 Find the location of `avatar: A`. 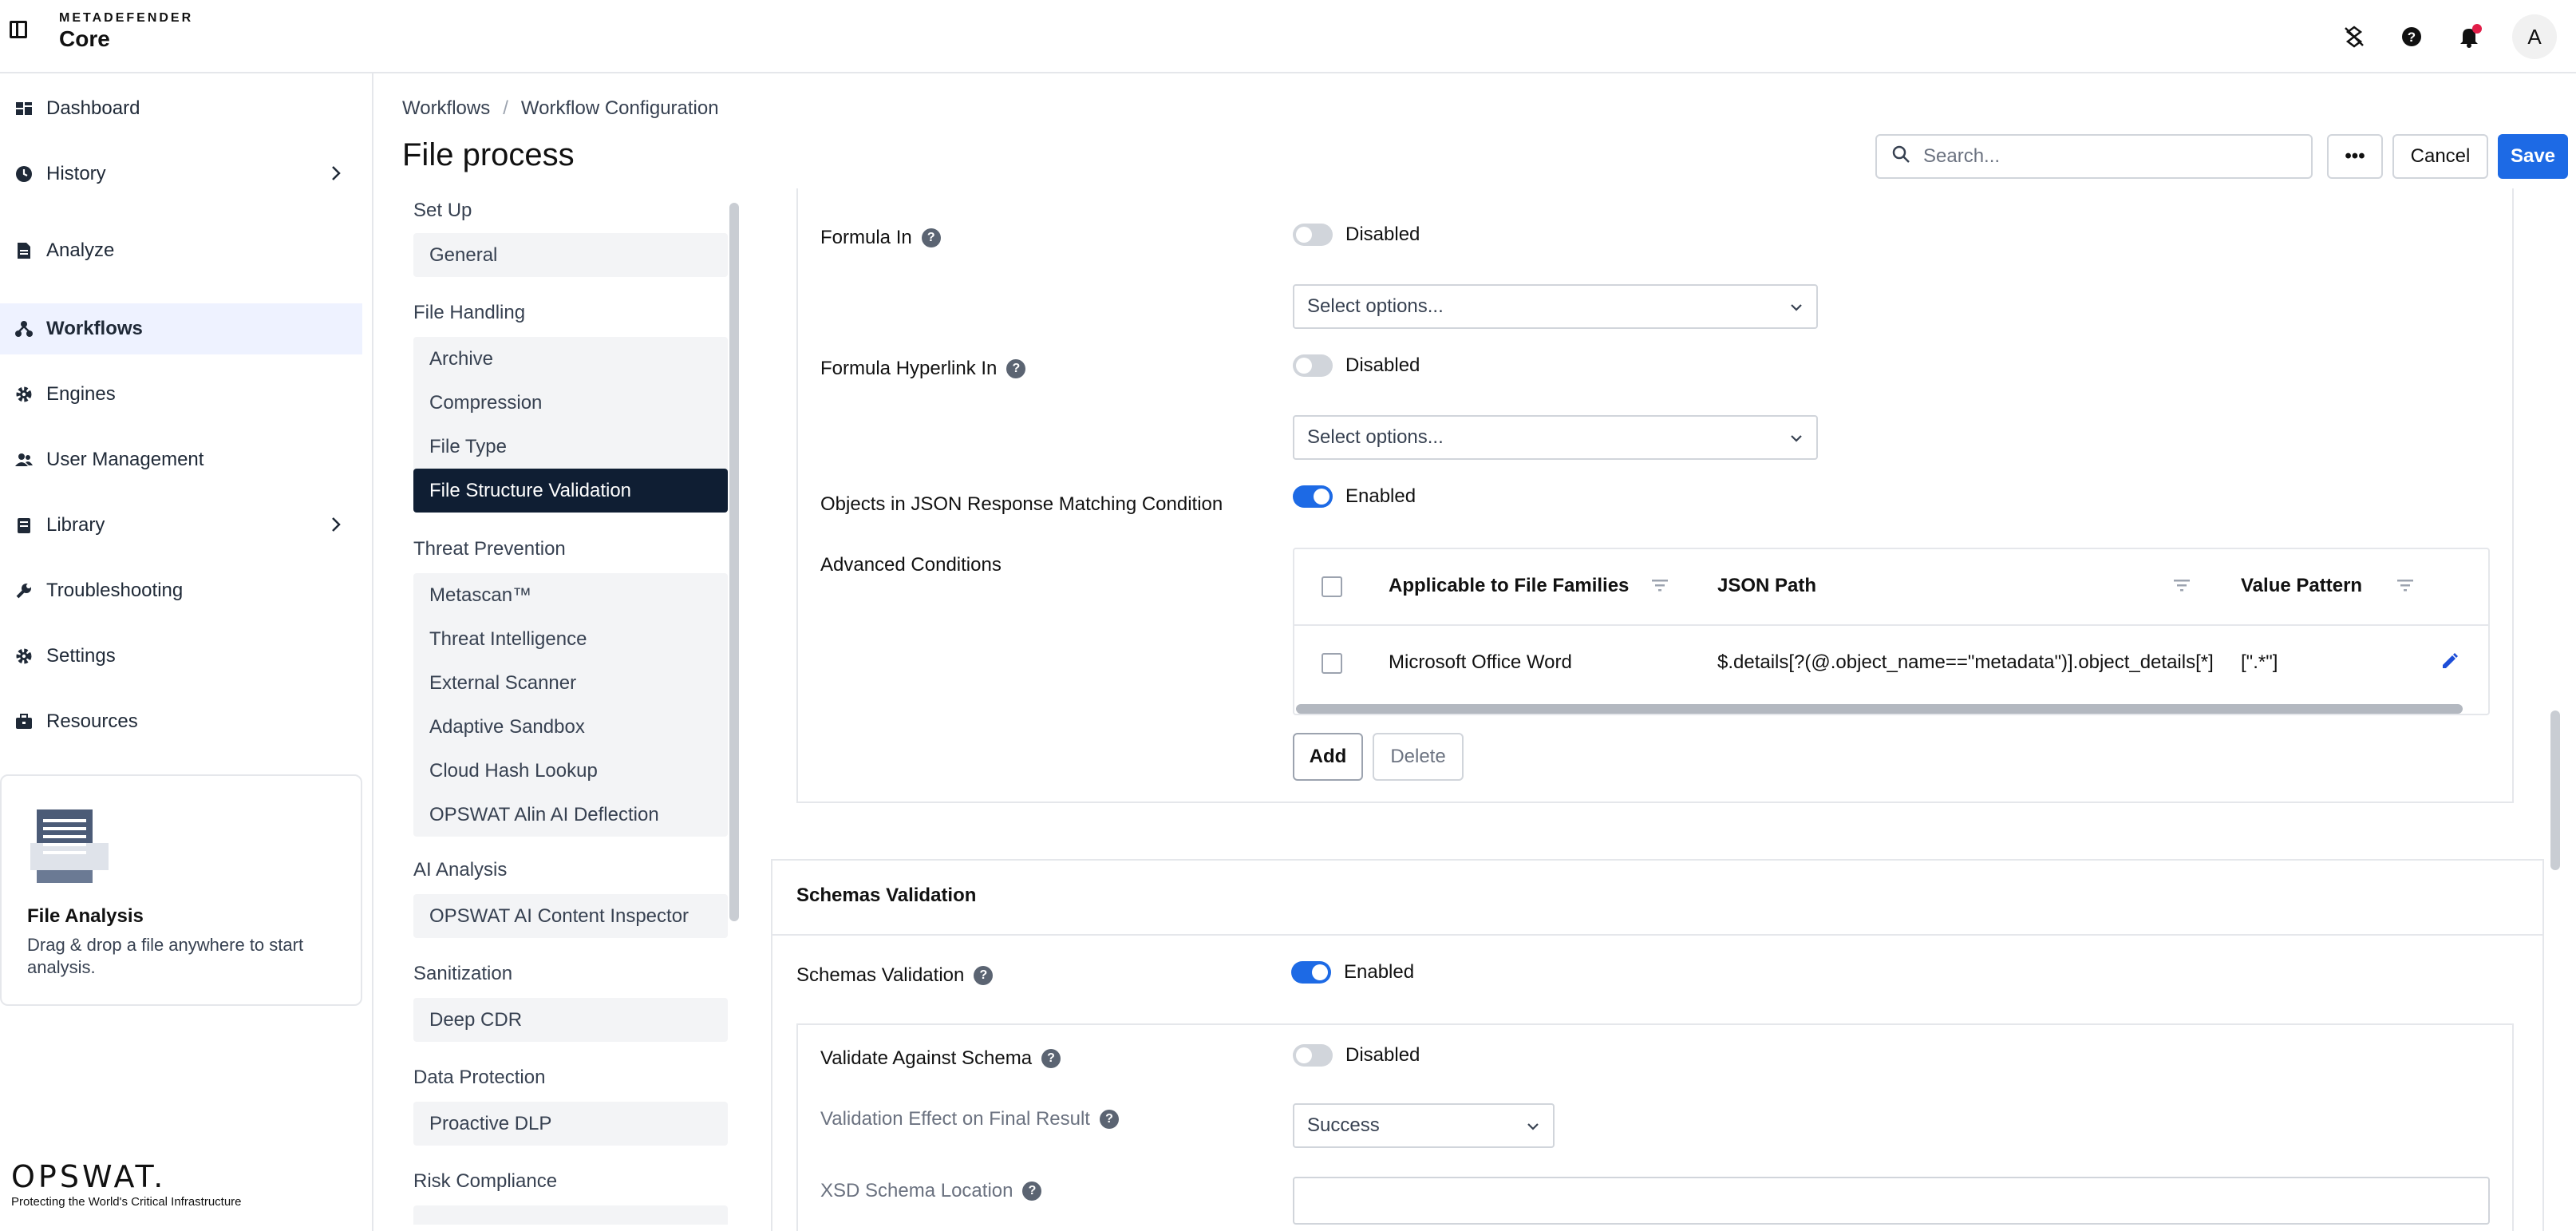

avatar: A is located at coordinates (2534, 37).